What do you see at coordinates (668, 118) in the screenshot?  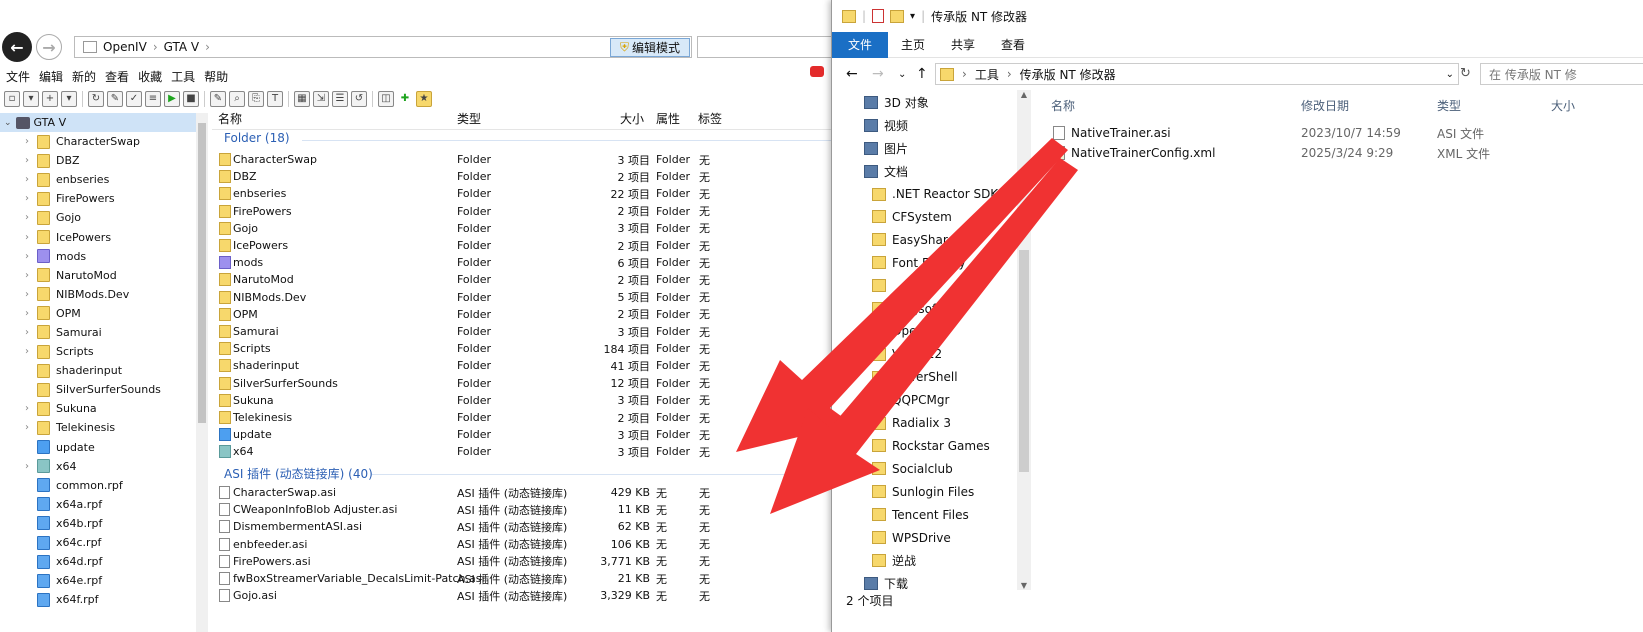 I see `col-attr: 属性` at bounding box center [668, 118].